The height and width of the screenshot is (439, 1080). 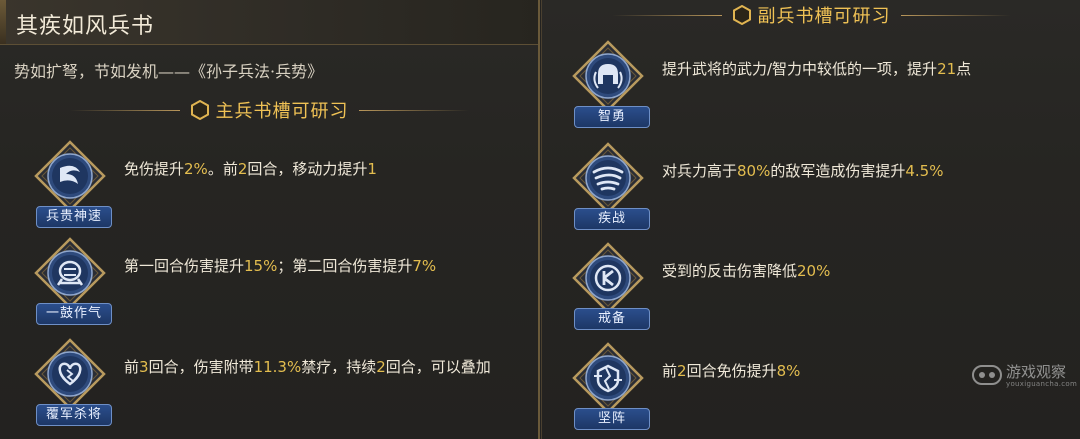 What do you see at coordinates (1036, 372) in the screenshot?
I see `watermark-text: 游戏观察` at bounding box center [1036, 372].